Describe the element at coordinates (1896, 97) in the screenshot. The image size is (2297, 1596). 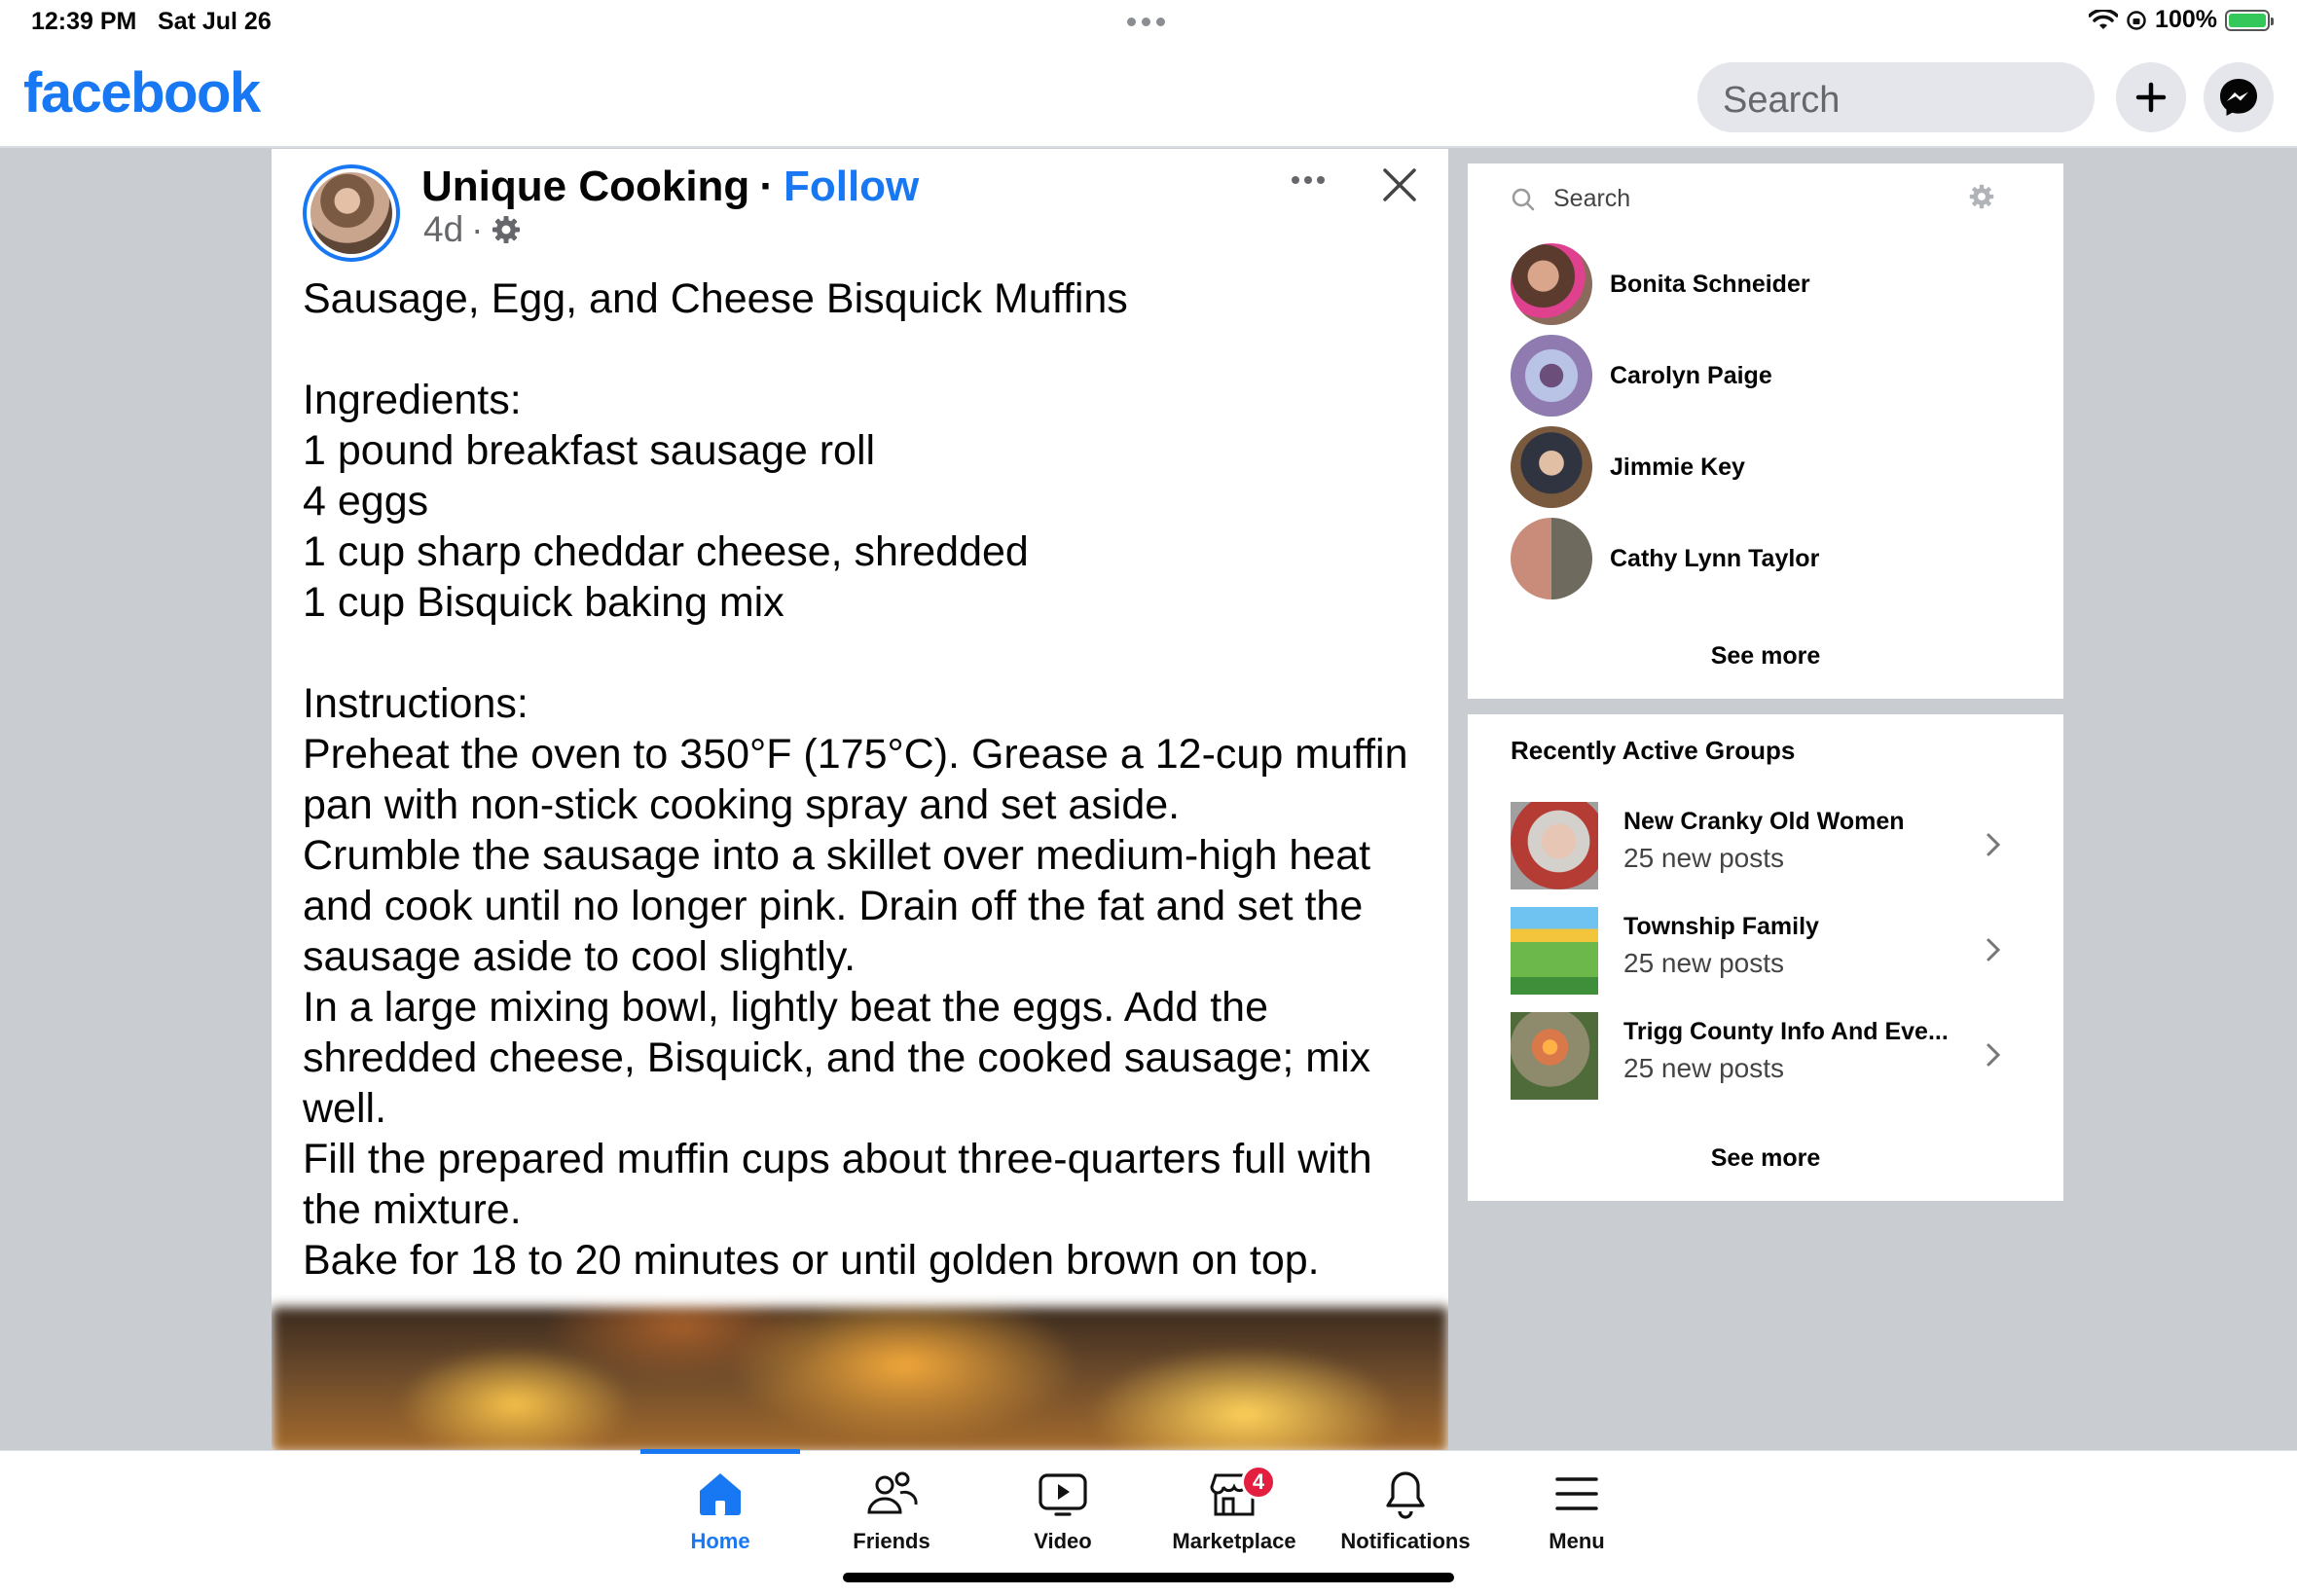
I see `search-input: Search` at that location.